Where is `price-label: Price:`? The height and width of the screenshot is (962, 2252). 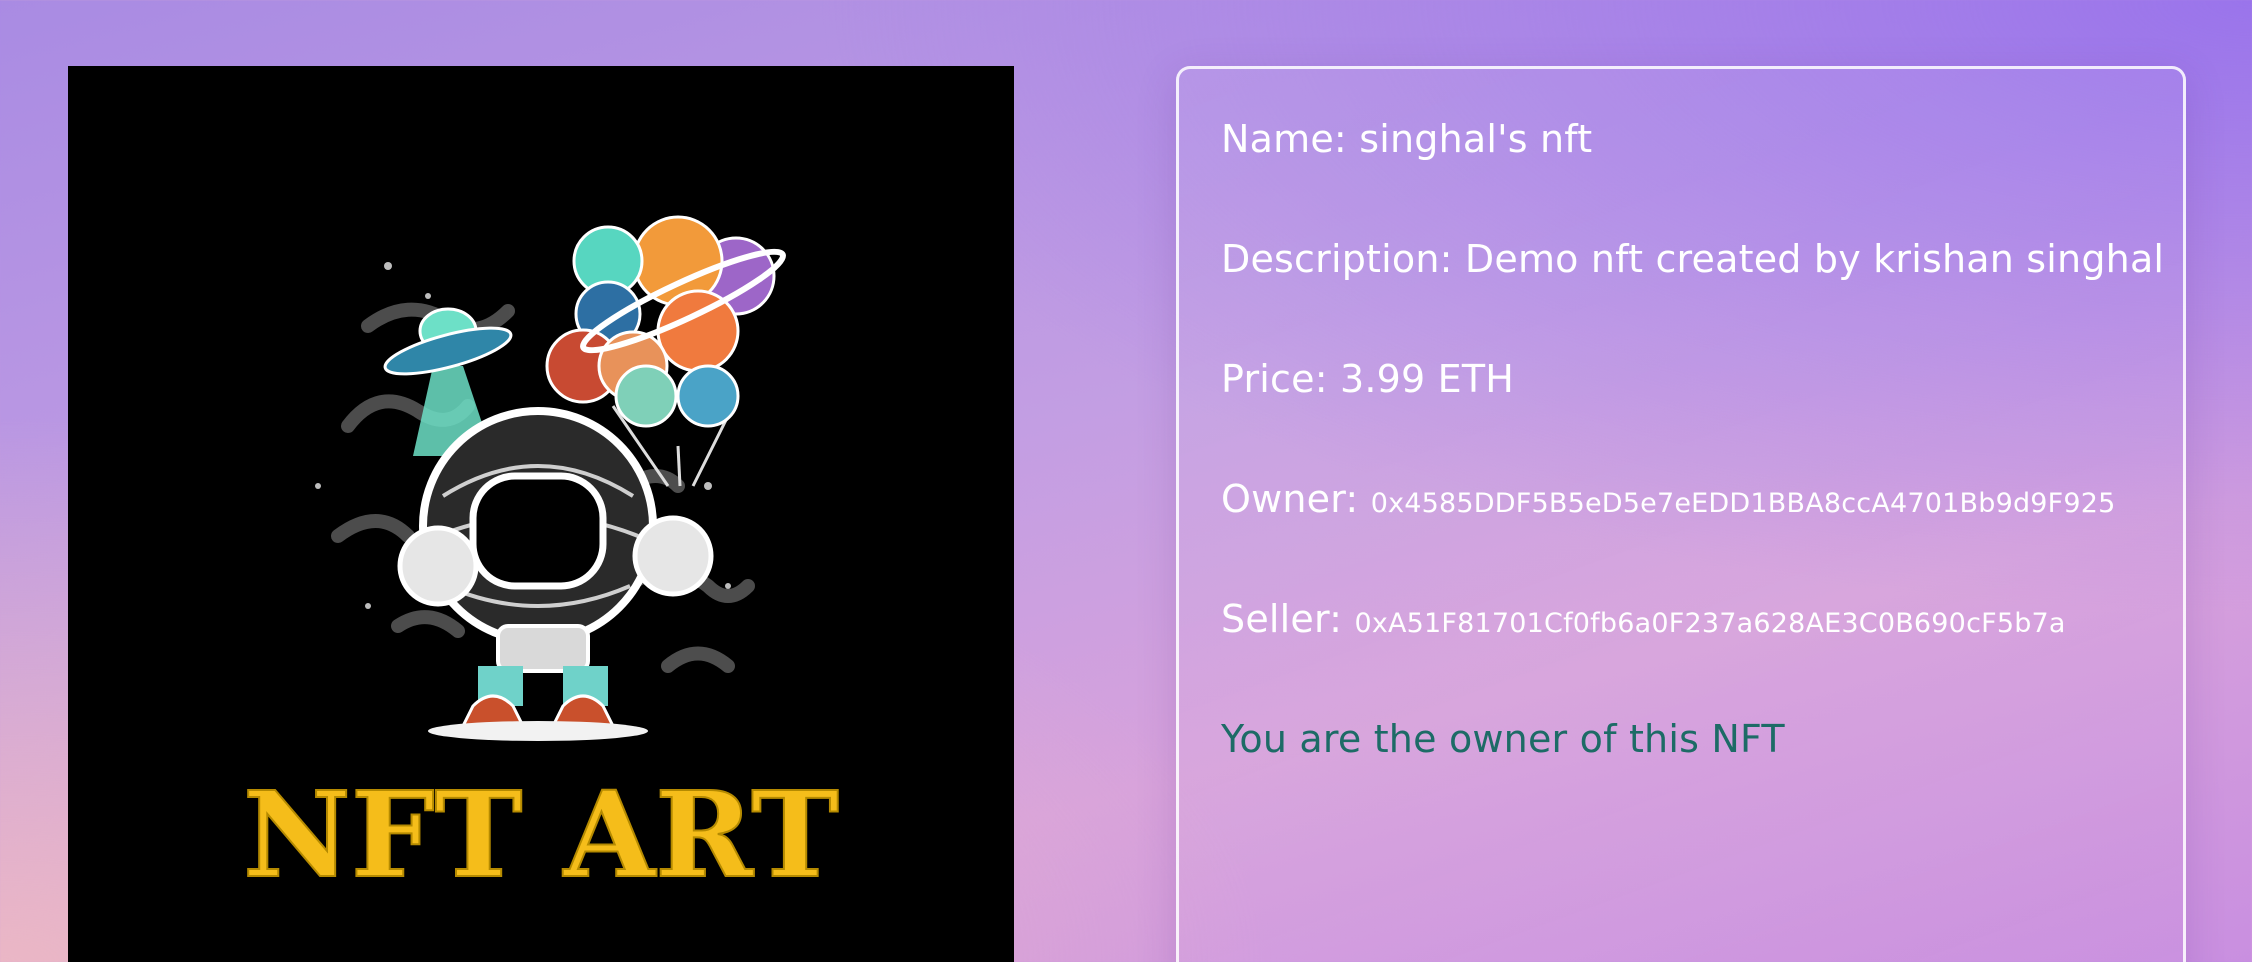
price-label: Price: is located at coordinates (1274, 379).